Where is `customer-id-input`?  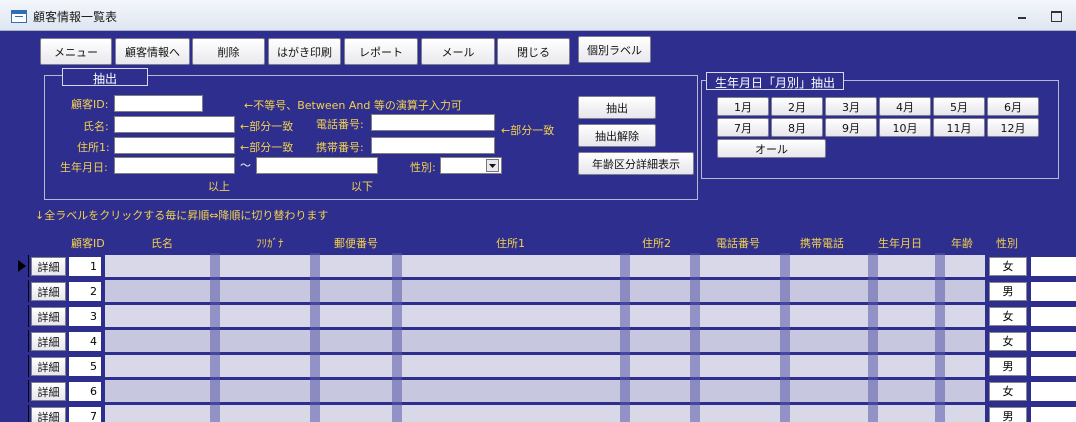
customer-id-input is located at coordinates (158, 103).